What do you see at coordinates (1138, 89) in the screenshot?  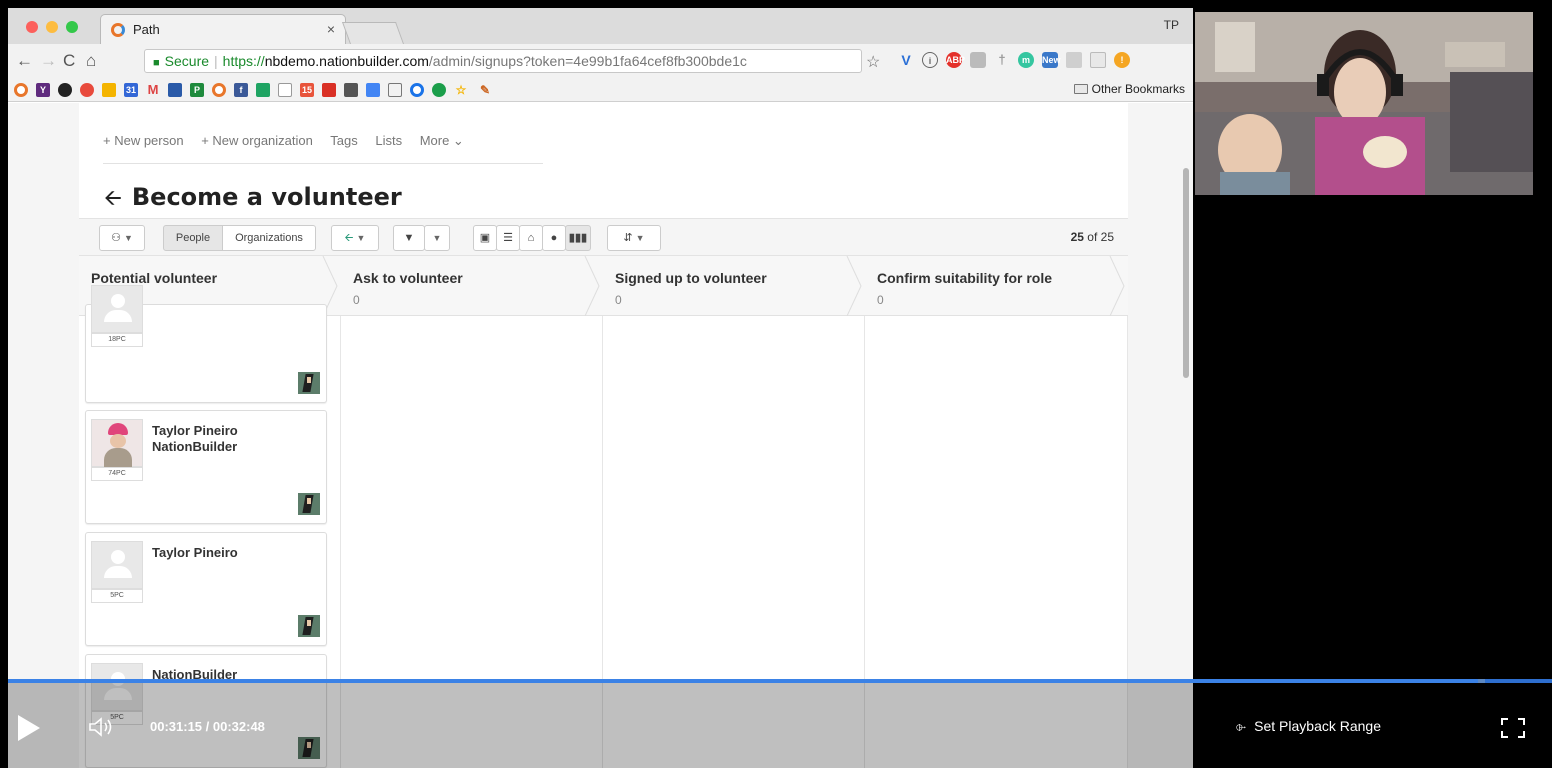 I see `other-bookmarks-label: Other Bookmarks` at bounding box center [1138, 89].